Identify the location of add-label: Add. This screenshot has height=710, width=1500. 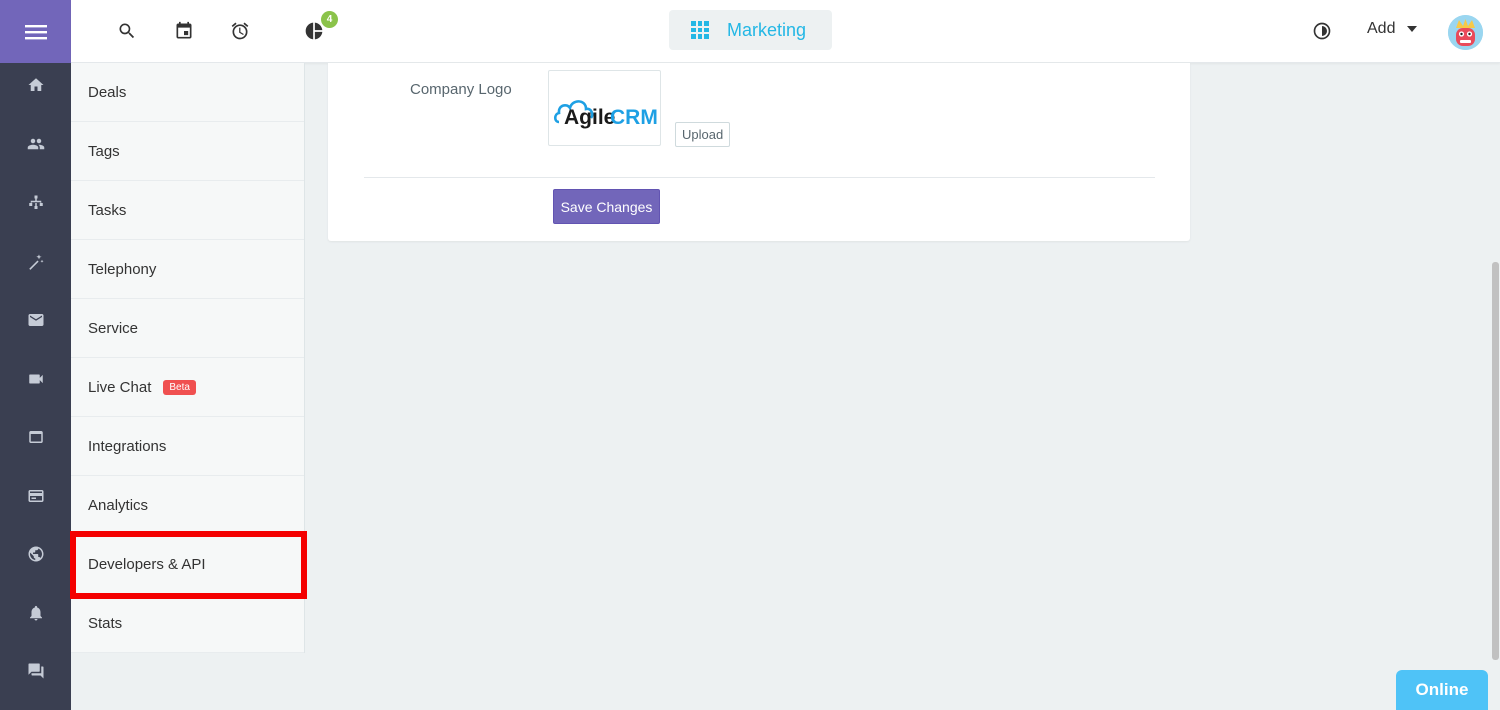
(1381, 28).